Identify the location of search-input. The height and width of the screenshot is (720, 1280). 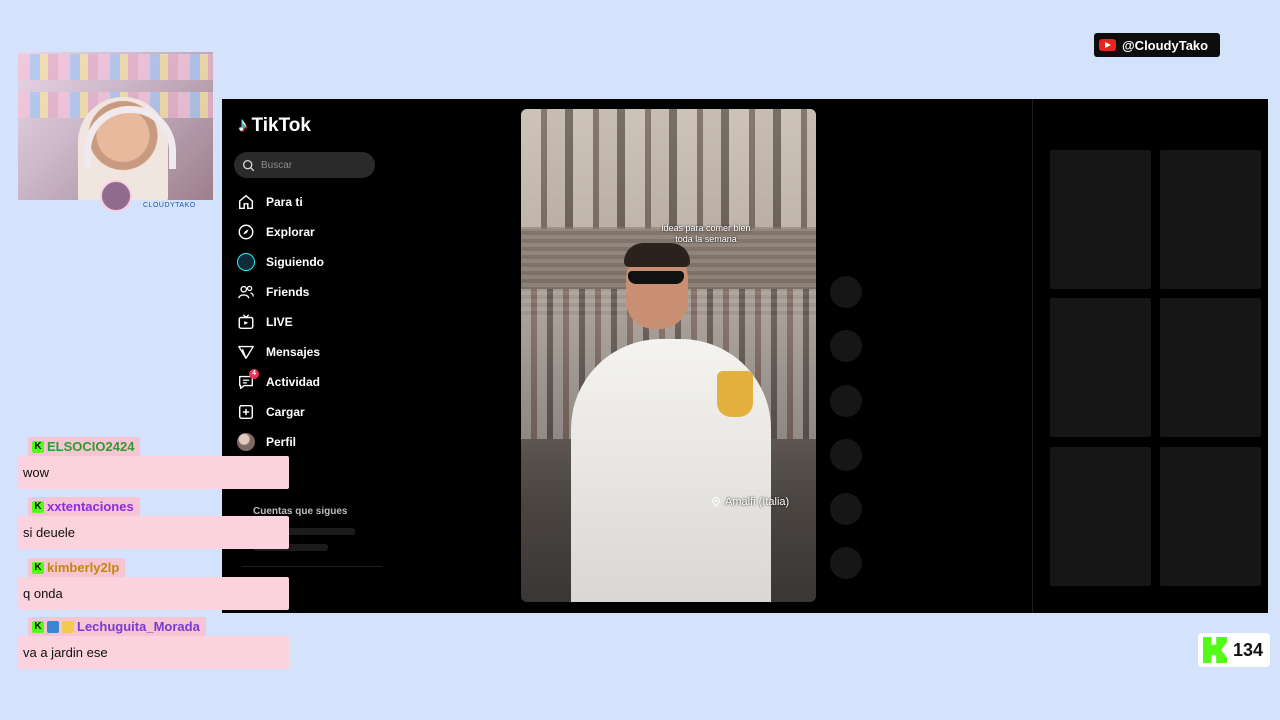
(311, 165).